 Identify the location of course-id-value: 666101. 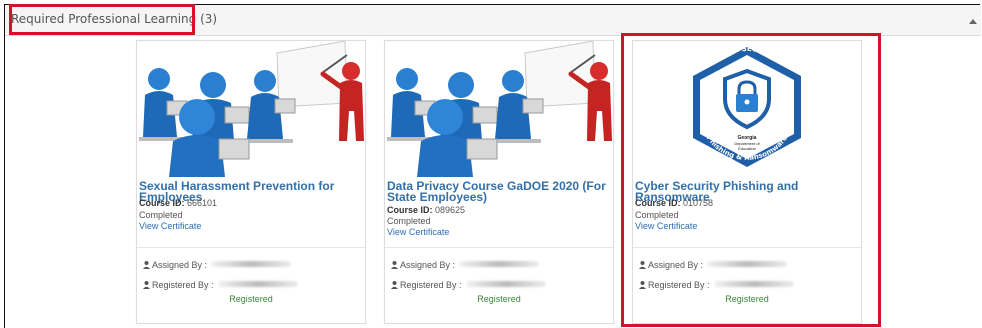
(202, 203).